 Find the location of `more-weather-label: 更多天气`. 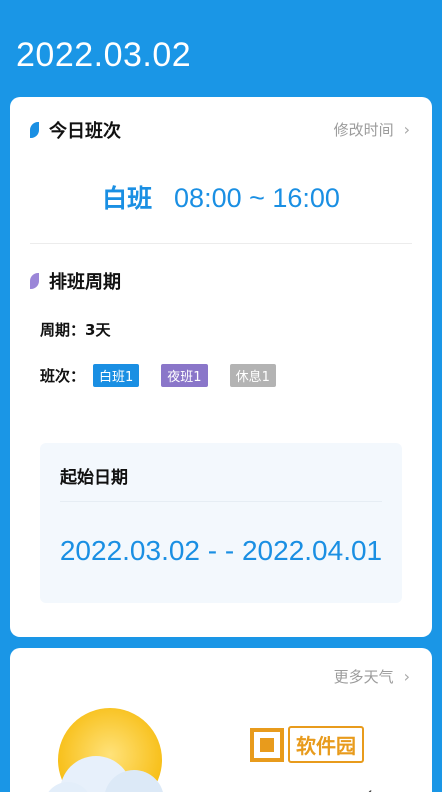

more-weather-label: 更多天气 is located at coordinates (363, 677).